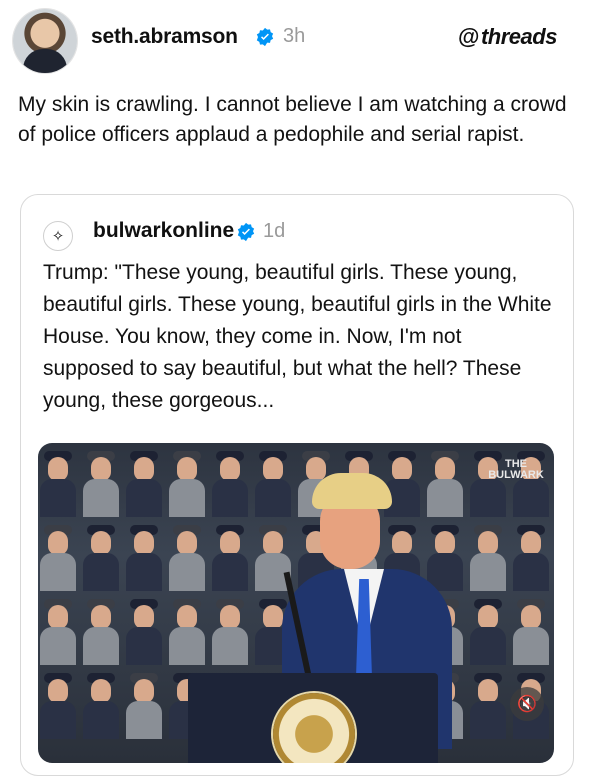  What do you see at coordinates (518, 36) in the screenshot?
I see `threads-brand-text: threads` at bounding box center [518, 36].